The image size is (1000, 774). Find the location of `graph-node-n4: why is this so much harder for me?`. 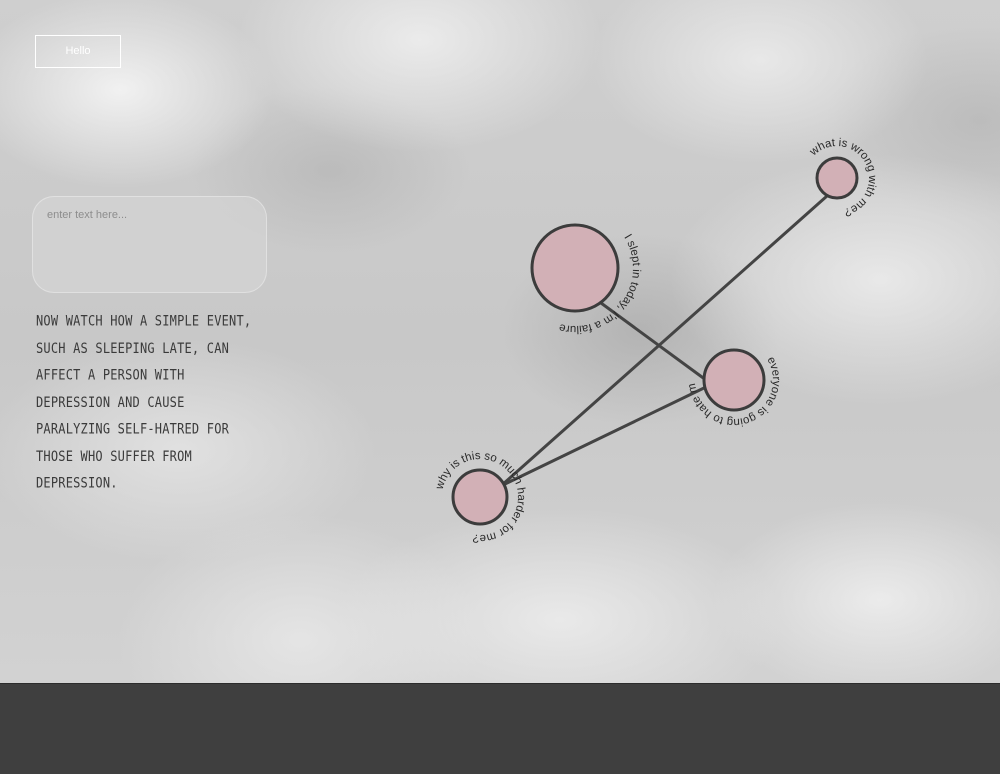

graph-node-n4: why is this so much harder for me? is located at coordinates (480, 497).